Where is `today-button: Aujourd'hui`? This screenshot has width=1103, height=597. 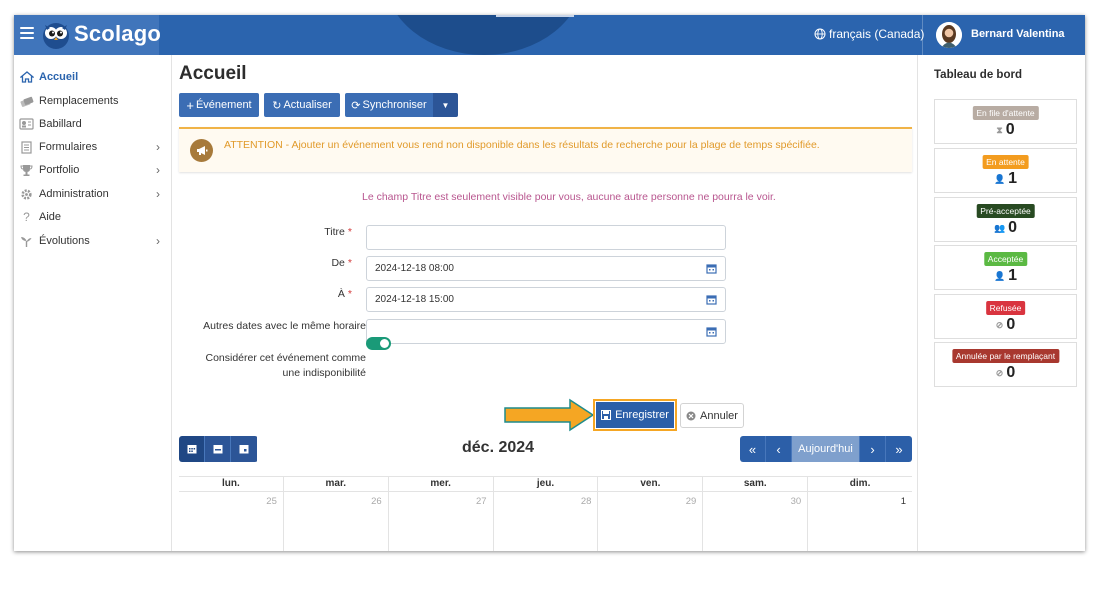
today-button: Aujourd'hui is located at coordinates (826, 449).